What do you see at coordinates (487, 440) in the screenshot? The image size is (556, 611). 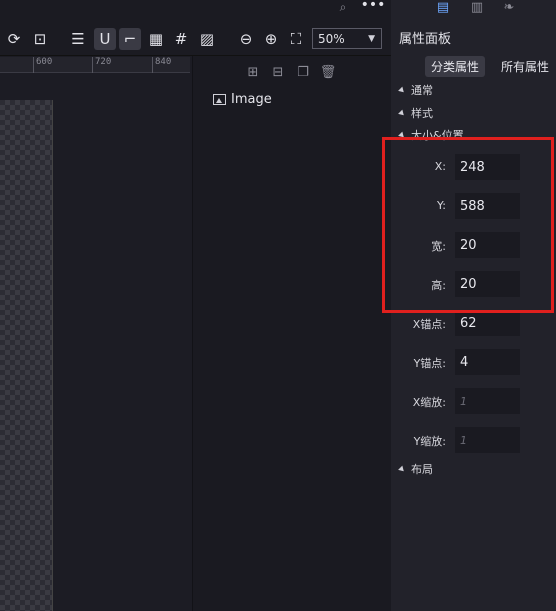 I see `y-scale-input: 1` at bounding box center [487, 440].